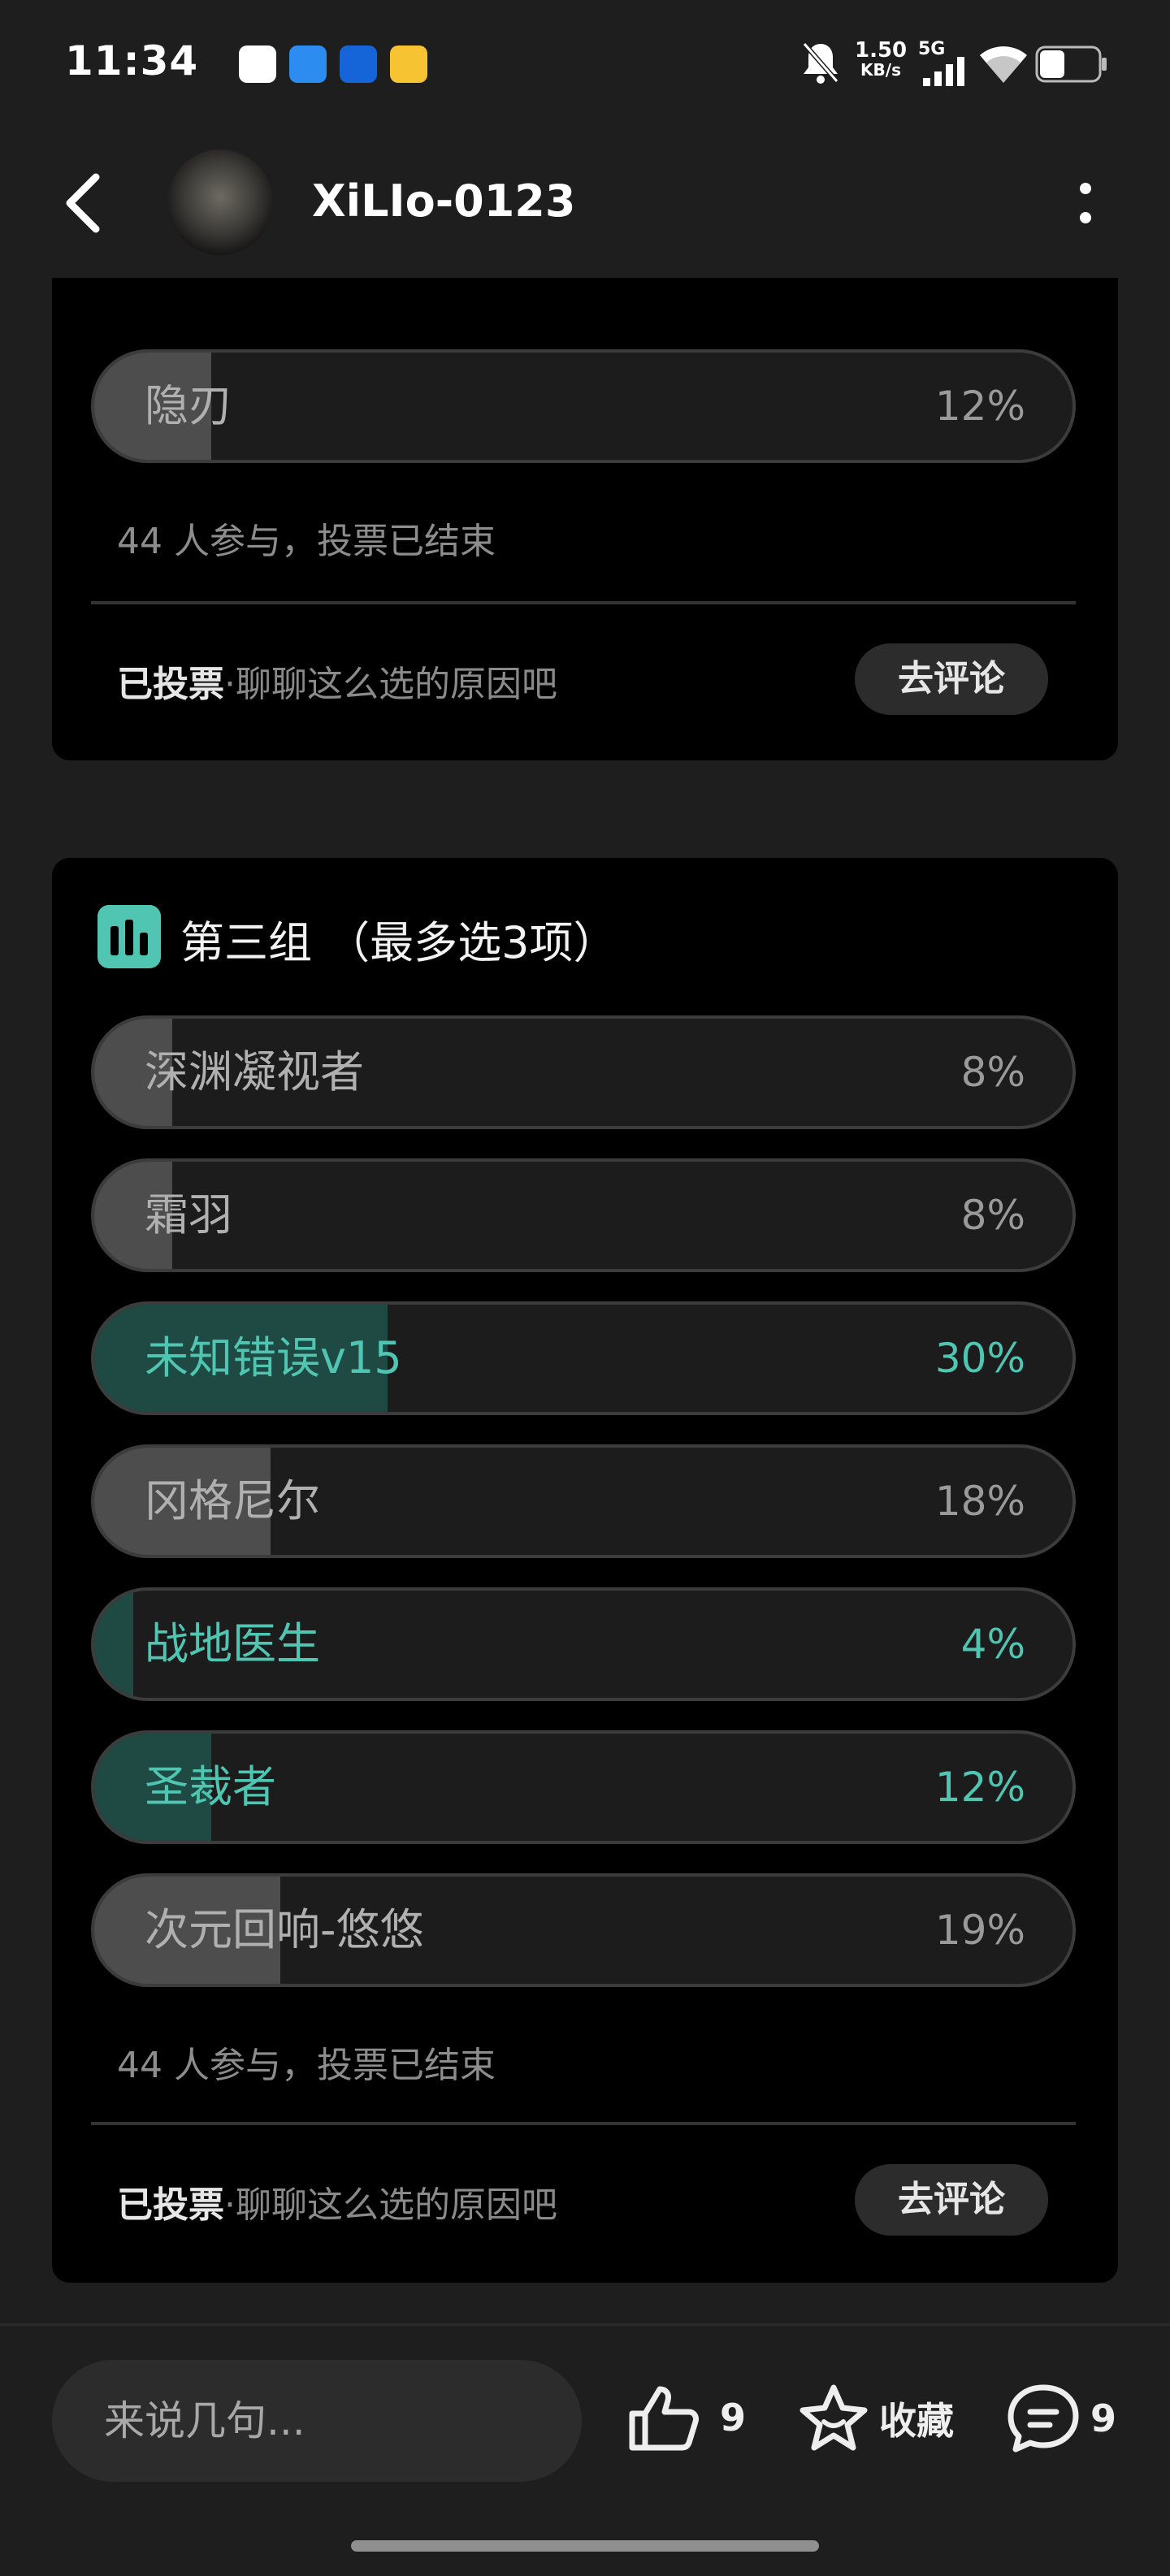  Describe the element at coordinates (583, 1501) in the screenshot. I see `poll-option: 冈格尼尔 18%` at that location.